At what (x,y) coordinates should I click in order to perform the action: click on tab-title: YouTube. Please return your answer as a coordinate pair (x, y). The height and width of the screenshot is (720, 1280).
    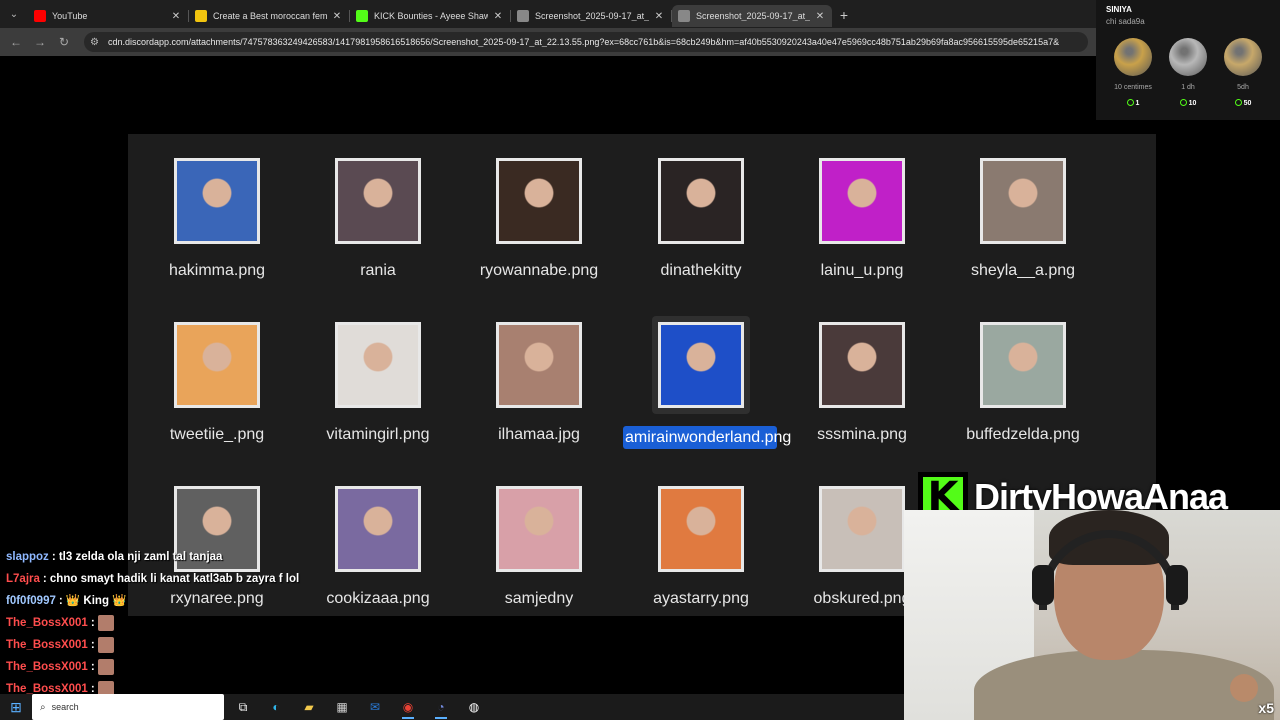
    Looking at the image, I should click on (70, 16).